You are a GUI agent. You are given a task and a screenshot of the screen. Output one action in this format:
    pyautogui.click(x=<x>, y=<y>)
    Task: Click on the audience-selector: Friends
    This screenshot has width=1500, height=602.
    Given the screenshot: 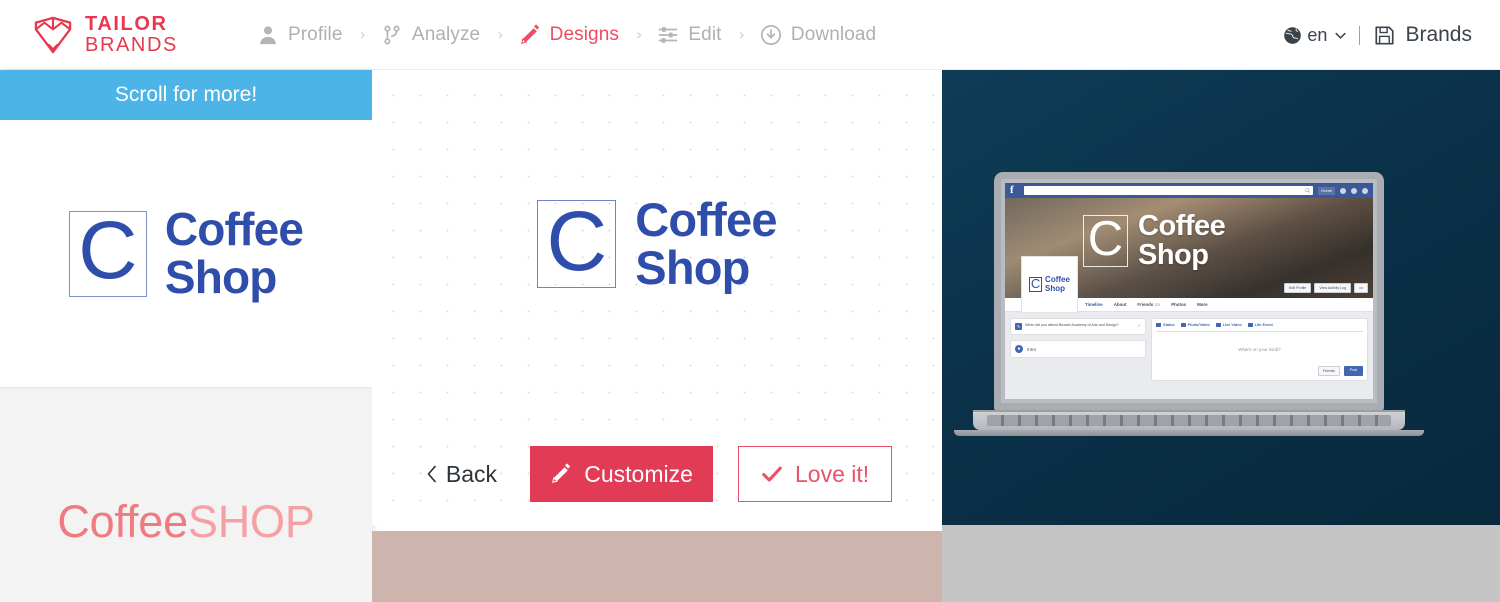 What is the action you would take?
    pyautogui.click(x=1328, y=371)
    